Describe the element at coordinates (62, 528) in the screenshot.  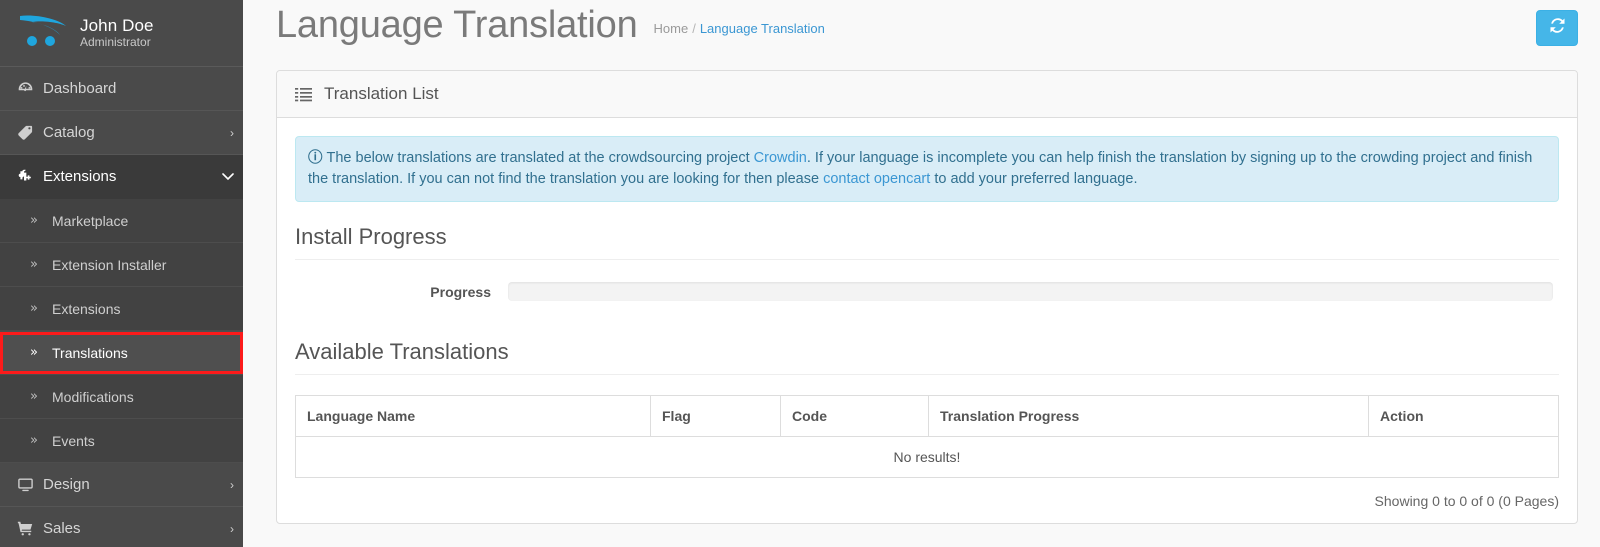
I see `sidebar-item-label: Sales` at that location.